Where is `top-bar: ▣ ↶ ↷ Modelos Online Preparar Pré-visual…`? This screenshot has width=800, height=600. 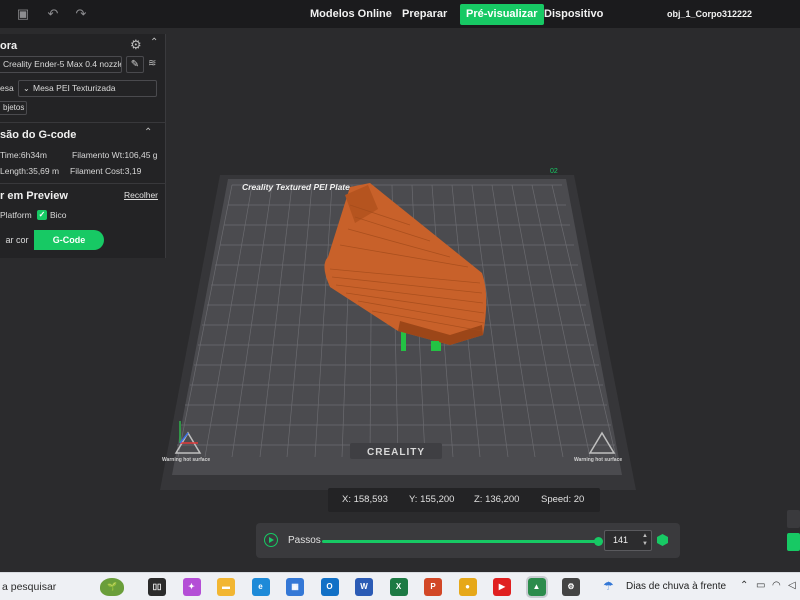
top-bar: ▣ ↶ ↷ Modelos Online Preparar Pré-visual… is located at coordinates (400, 14).